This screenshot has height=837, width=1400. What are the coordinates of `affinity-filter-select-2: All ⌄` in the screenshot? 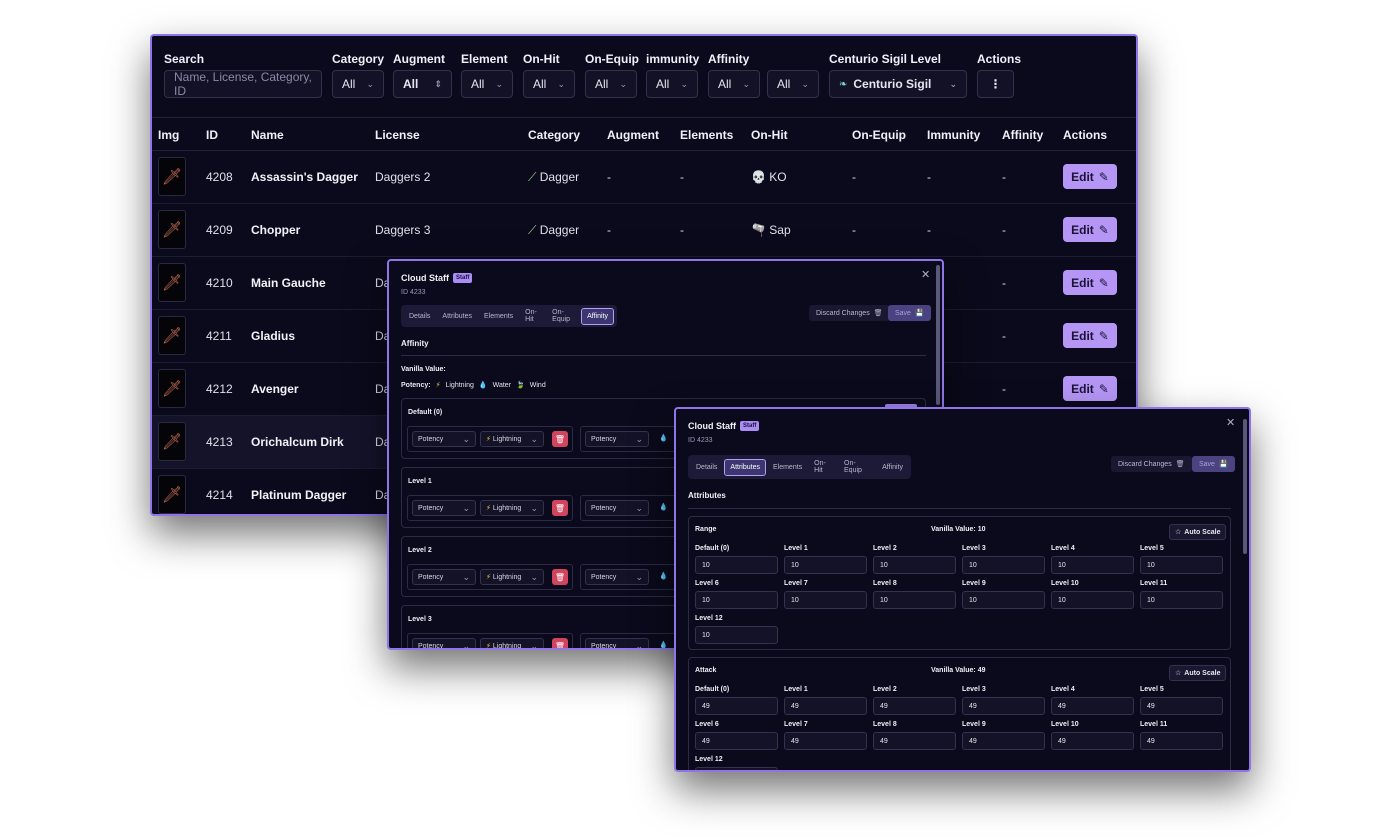 It's located at (793, 84).